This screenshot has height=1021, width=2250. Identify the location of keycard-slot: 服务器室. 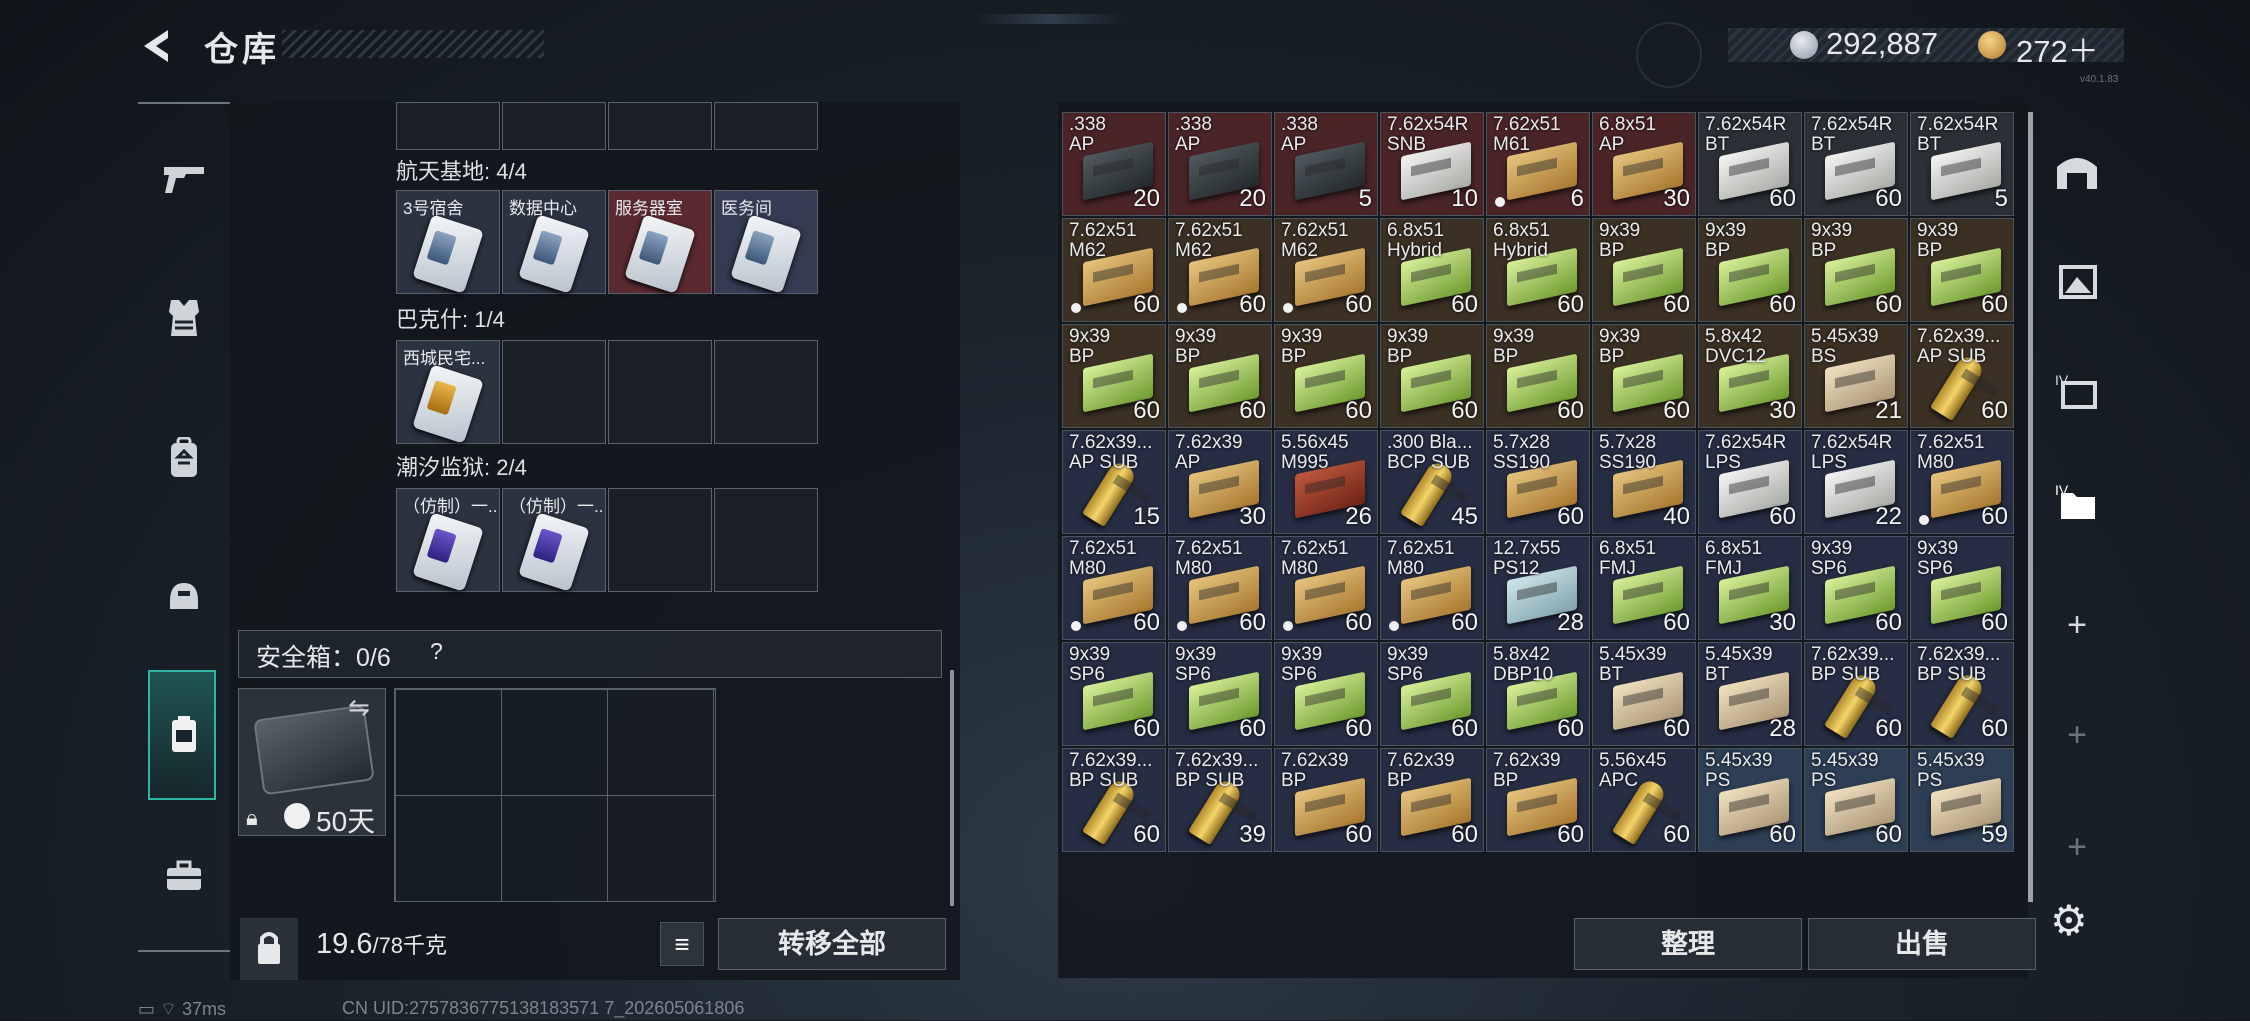
(660, 242).